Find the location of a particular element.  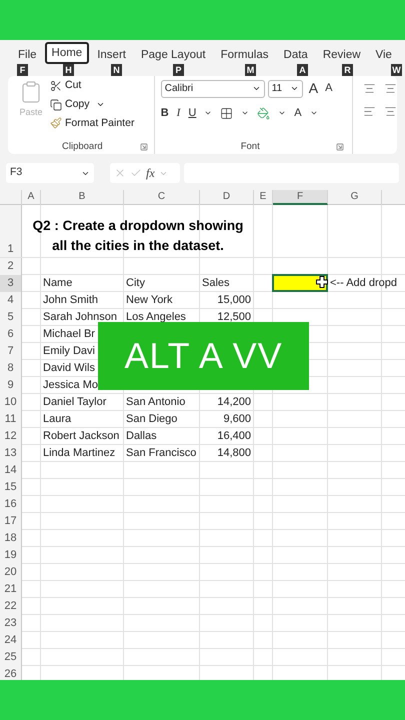

cell-text: 14,800 is located at coordinates (234, 453).